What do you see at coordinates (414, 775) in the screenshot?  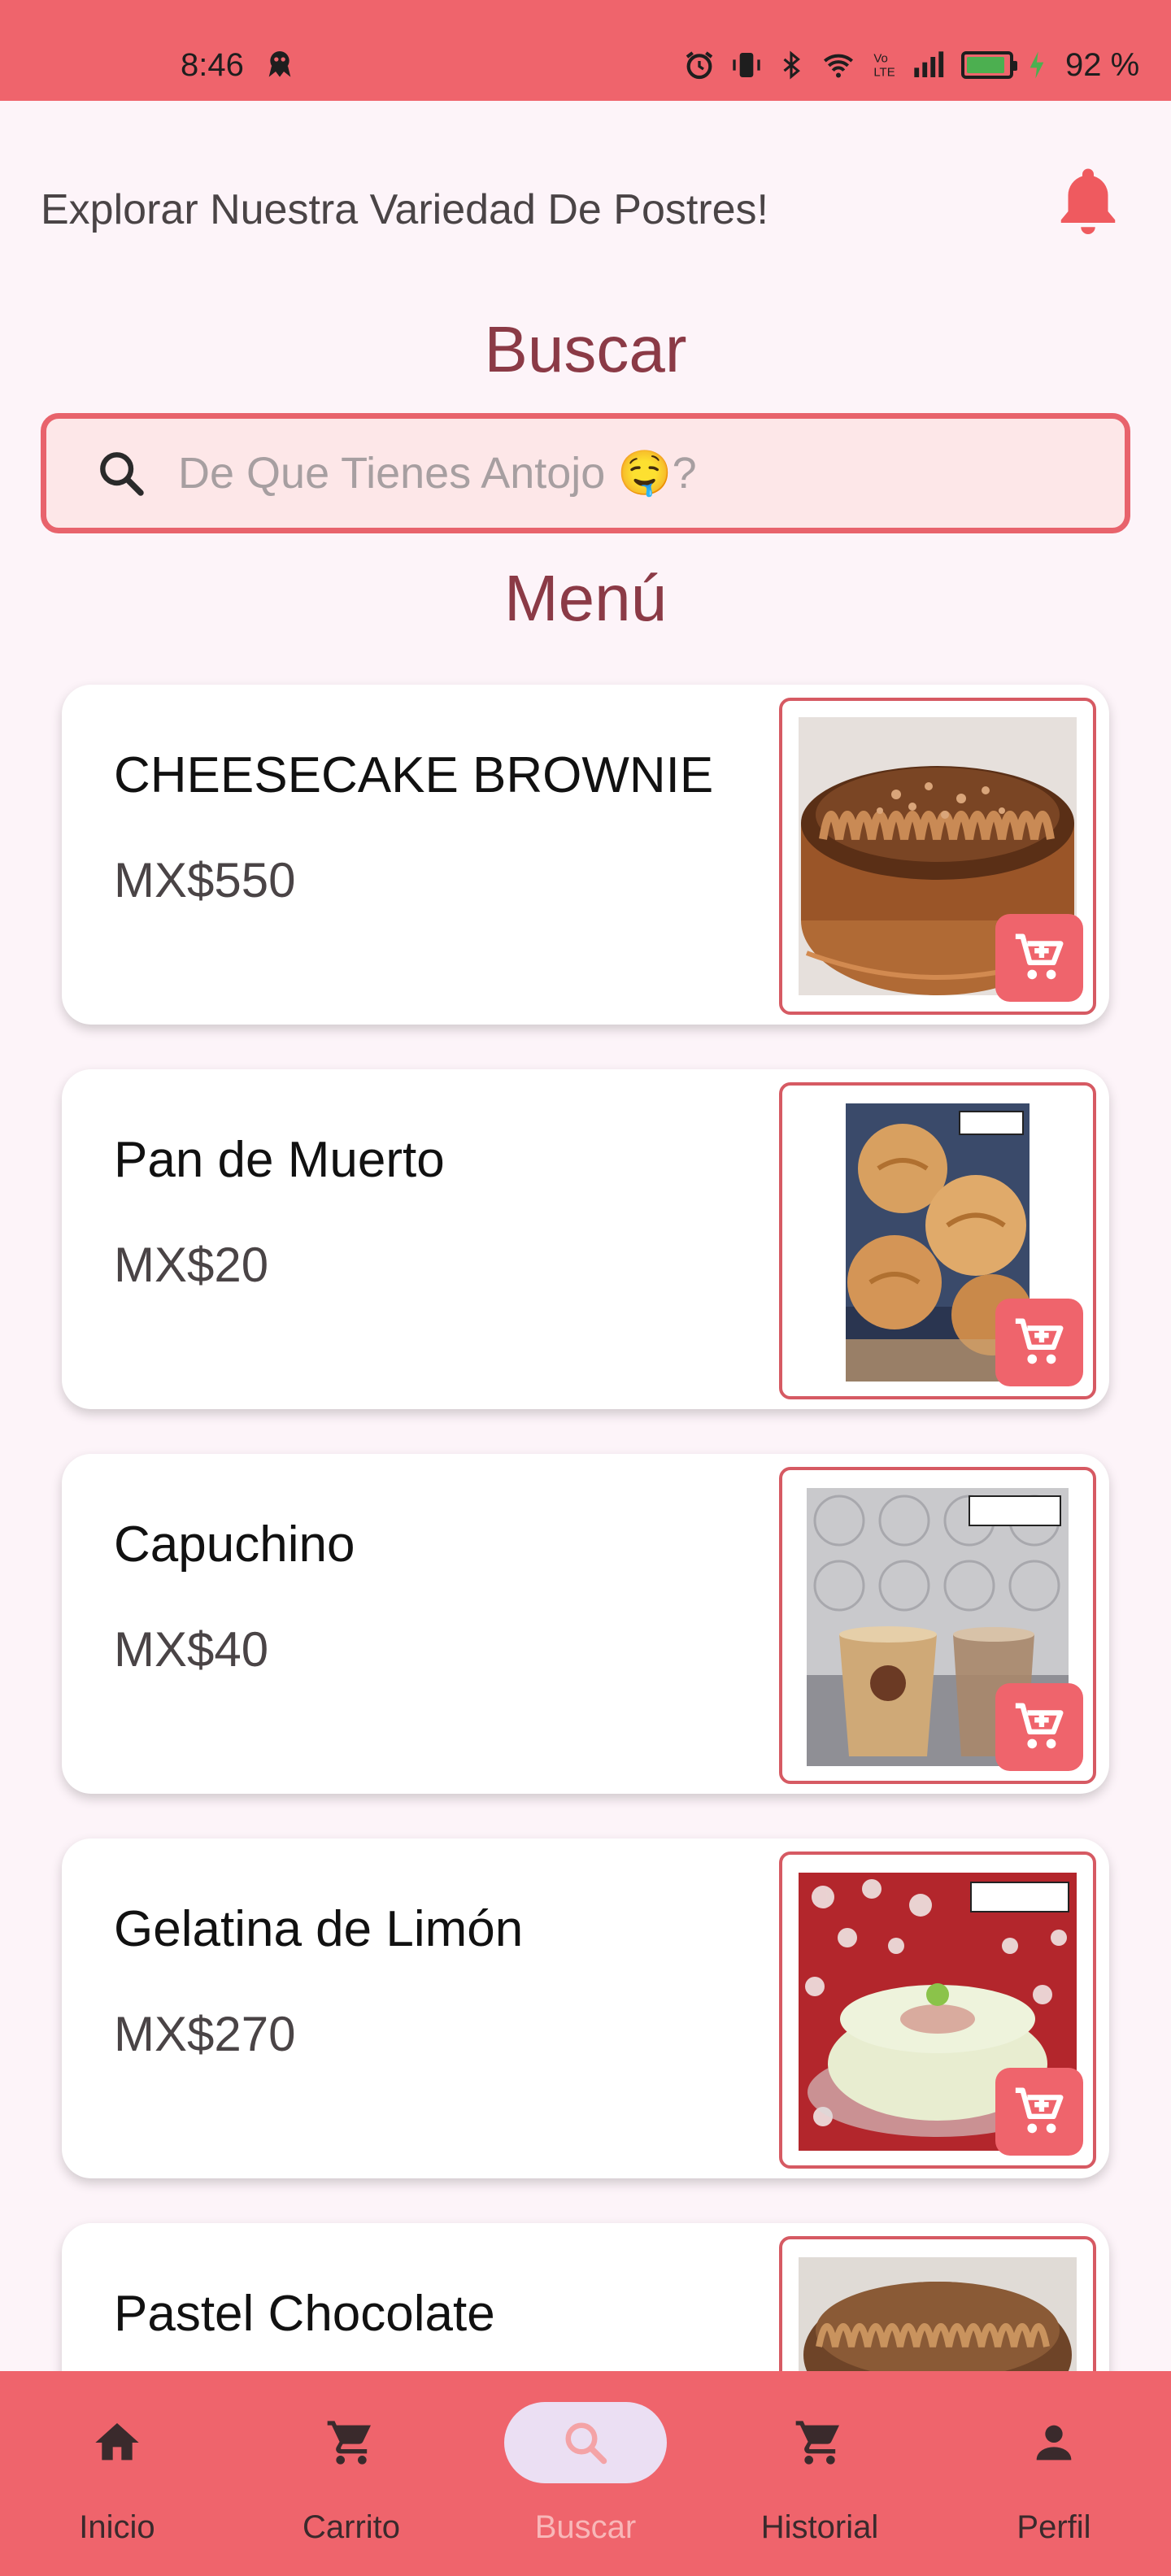 I see `product-name: CHEESECAKE BROWNIE` at bounding box center [414, 775].